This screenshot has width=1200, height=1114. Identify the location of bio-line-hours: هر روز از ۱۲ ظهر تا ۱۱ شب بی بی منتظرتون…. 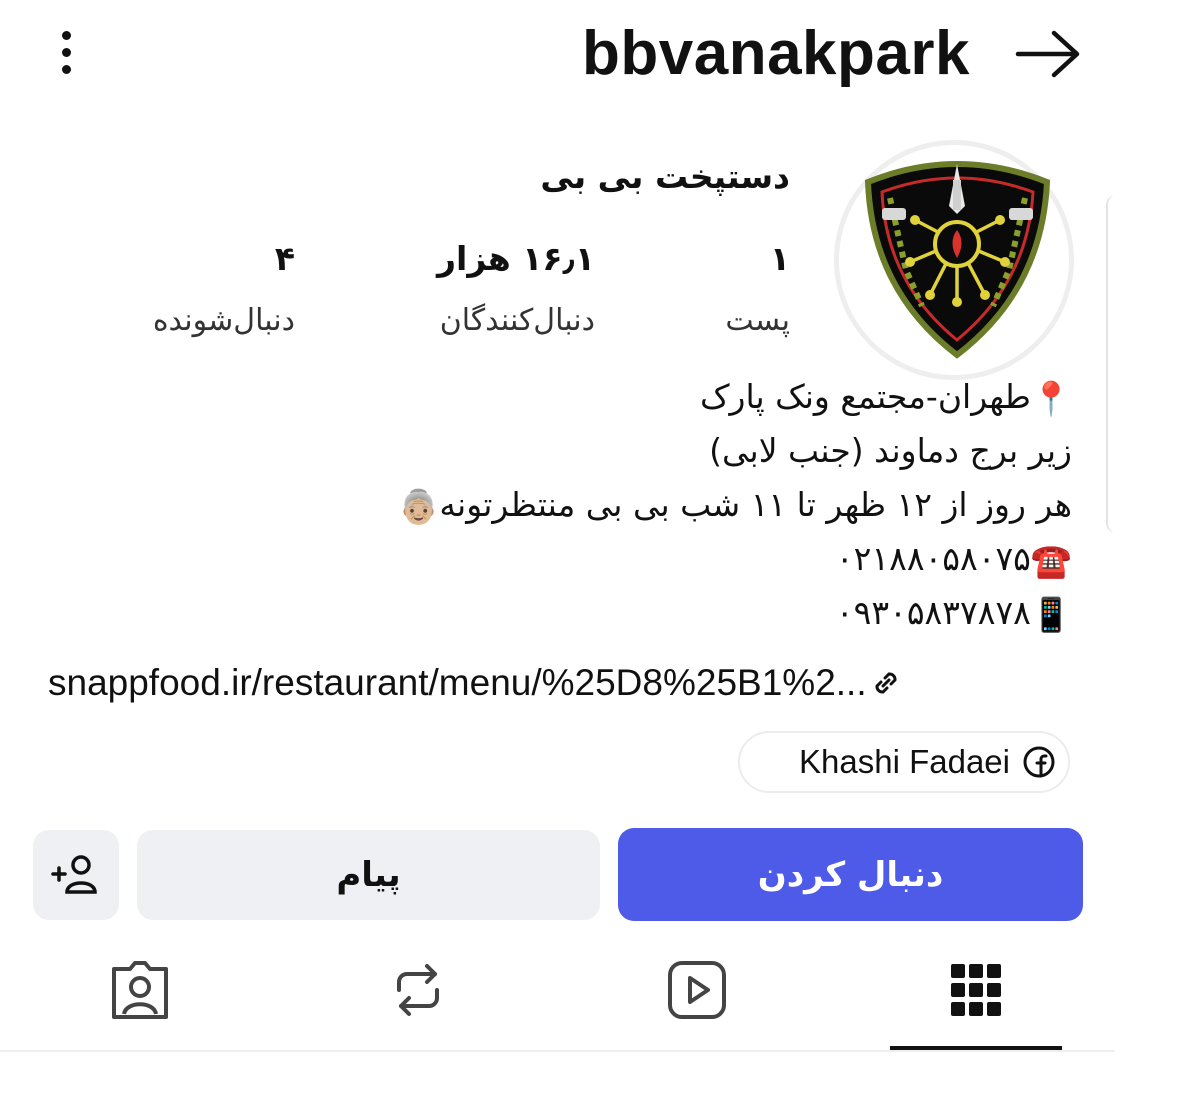
(602, 505).